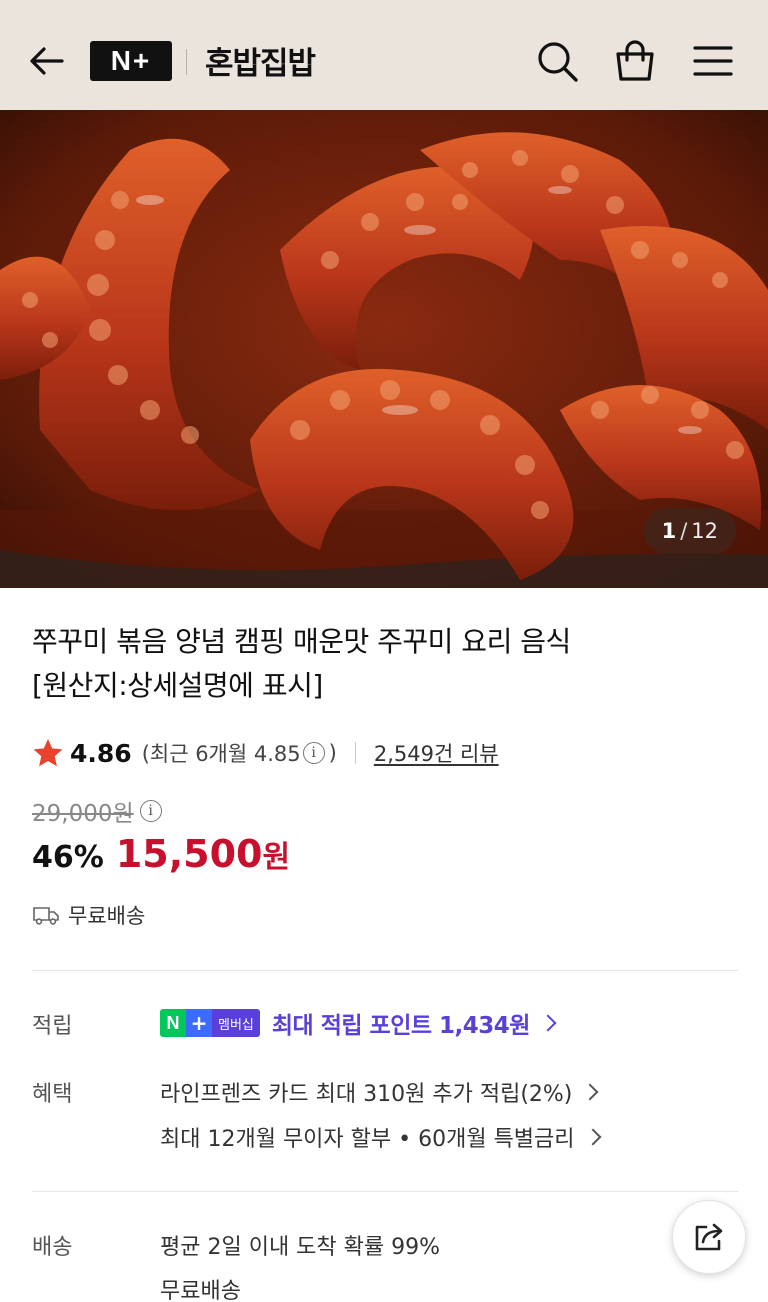  Describe the element at coordinates (355, 753) in the screenshot. I see `rating-divider` at that location.